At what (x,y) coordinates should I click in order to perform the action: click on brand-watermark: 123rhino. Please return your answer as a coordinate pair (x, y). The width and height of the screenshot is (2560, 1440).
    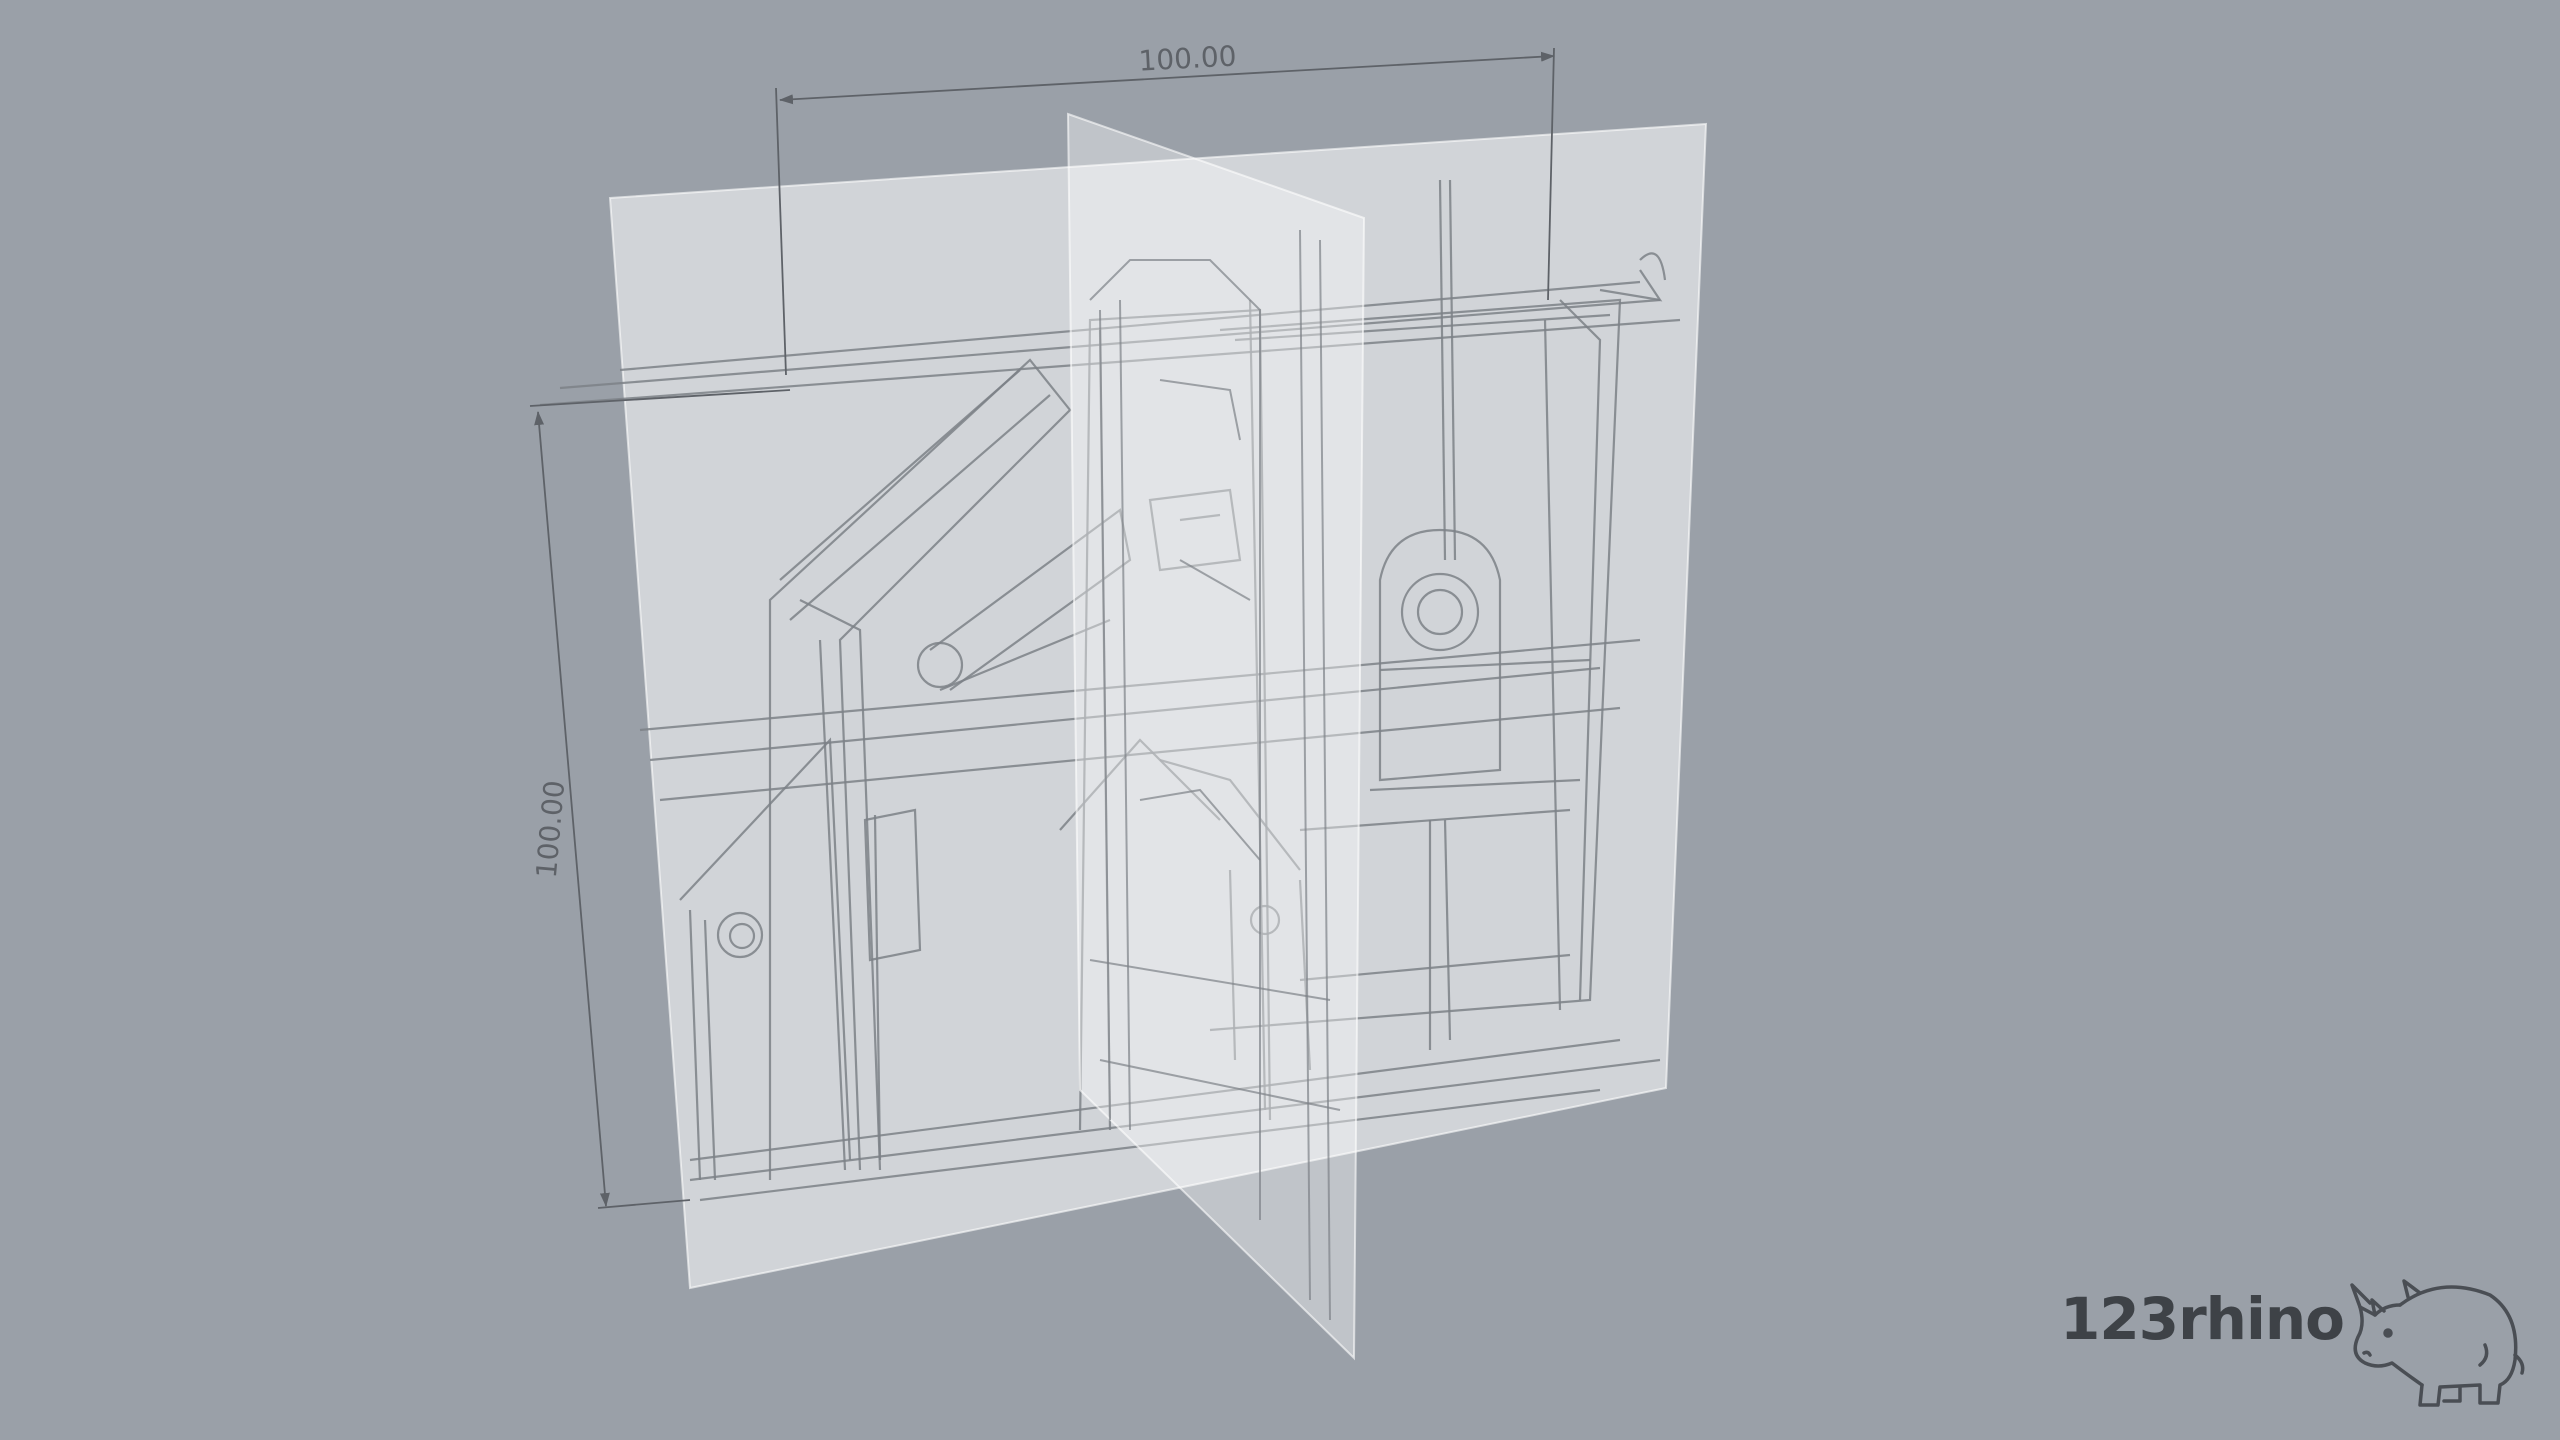
    Looking at the image, I should click on (2300, 1330).